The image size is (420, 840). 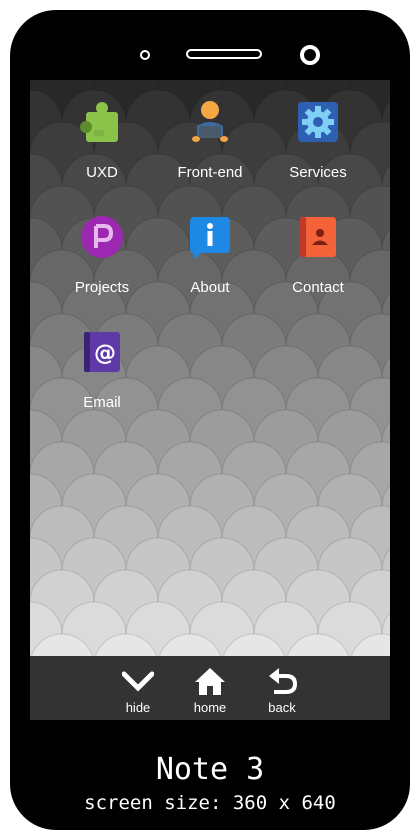 What do you see at coordinates (210, 172) in the screenshot?
I see `app-label-frontend: Front-end` at bounding box center [210, 172].